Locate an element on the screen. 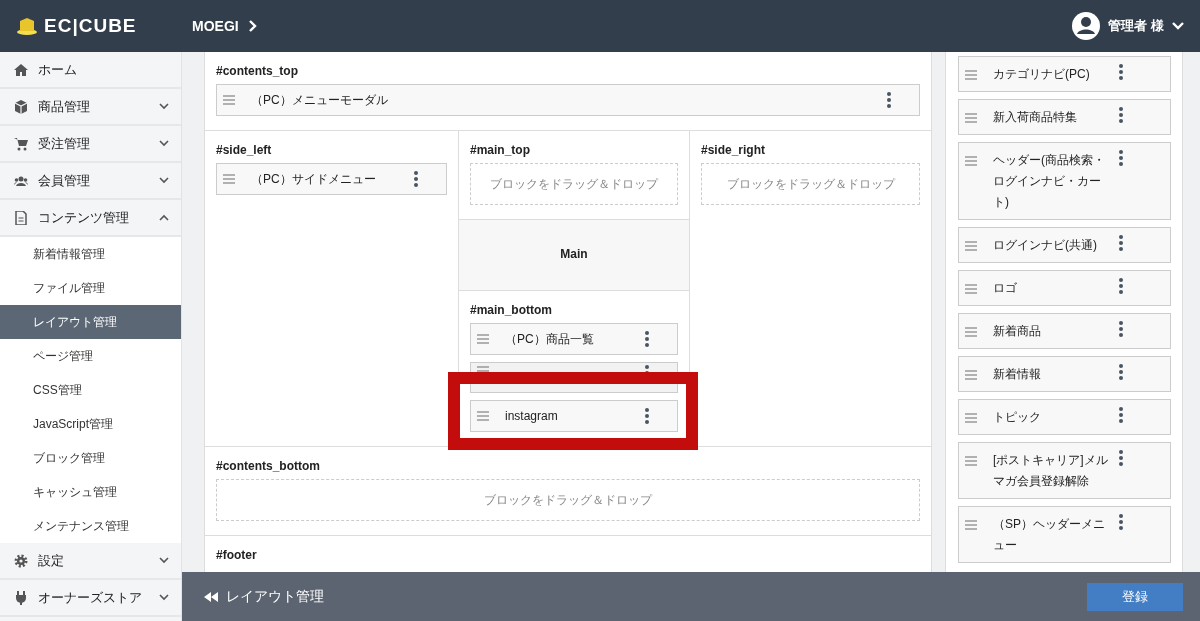  sidebar-subitem: ファイル管理 is located at coordinates (90, 288).